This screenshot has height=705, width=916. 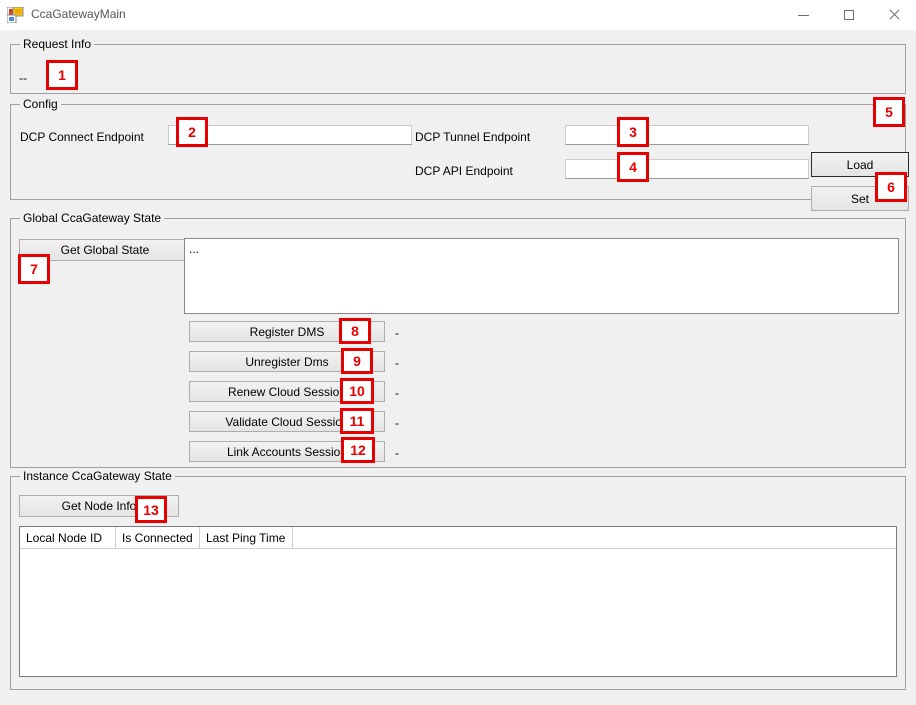 What do you see at coordinates (97, 476) in the screenshot?
I see `instance-state-group-title: Instance CcaGateway State` at bounding box center [97, 476].